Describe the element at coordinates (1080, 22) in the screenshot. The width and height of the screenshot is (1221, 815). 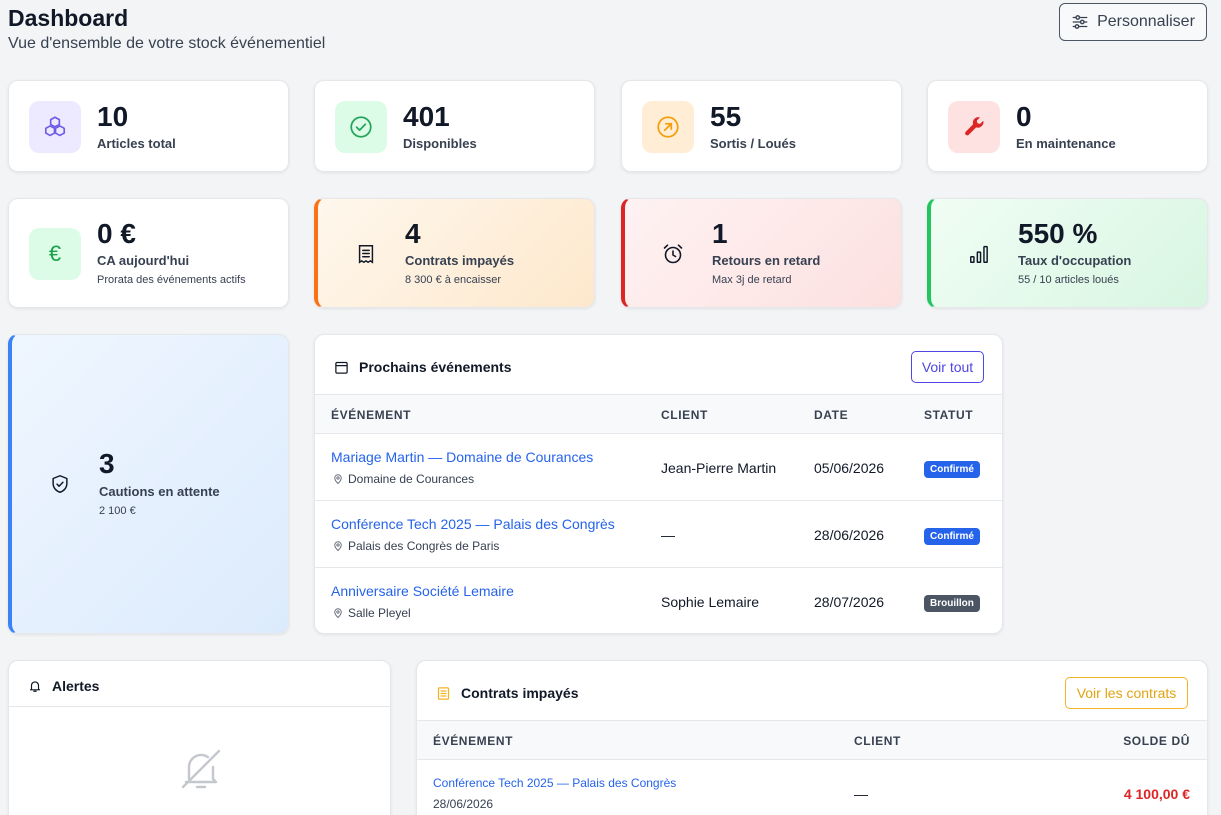
I see `sliders-icon` at that location.